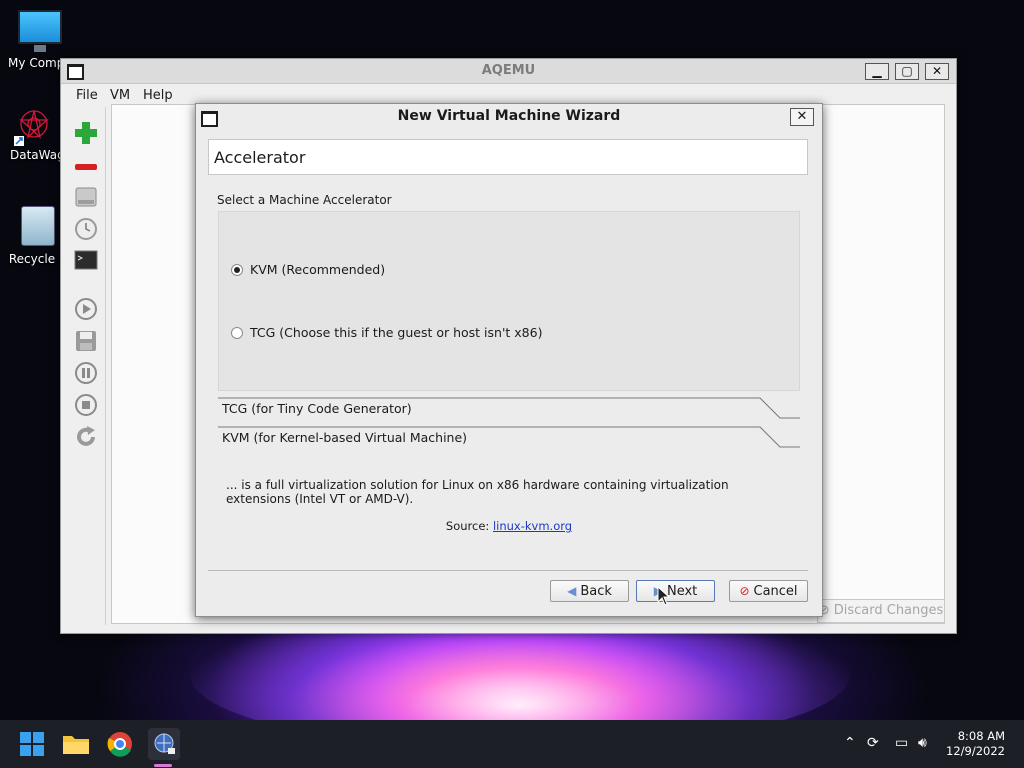  What do you see at coordinates (907, 71) in the screenshot?
I see `maximize-button: ▢` at bounding box center [907, 71].